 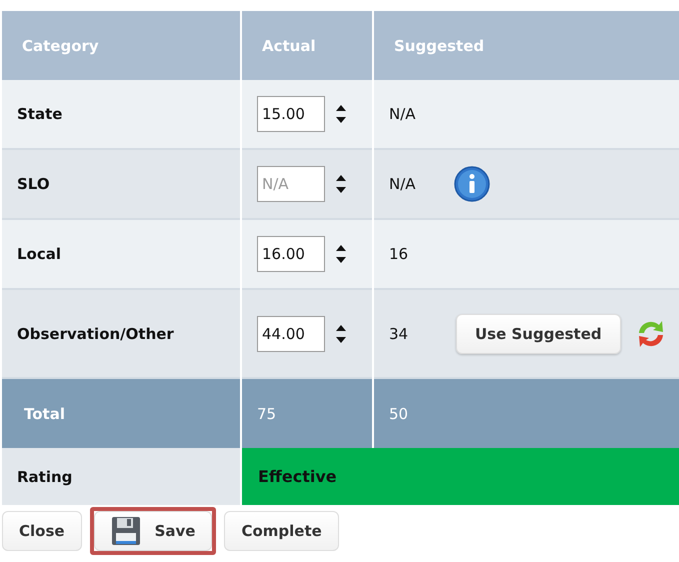 What do you see at coordinates (291, 114) in the screenshot?
I see `actual-input: 15.00` at bounding box center [291, 114].